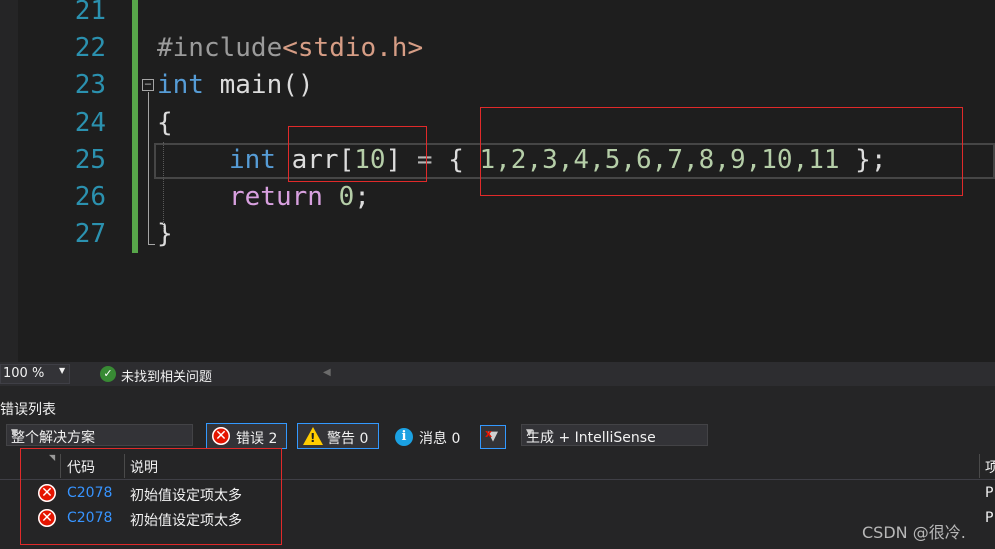 The height and width of the screenshot is (549, 995). I want to click on outline-guide-end, so click(151, 244).